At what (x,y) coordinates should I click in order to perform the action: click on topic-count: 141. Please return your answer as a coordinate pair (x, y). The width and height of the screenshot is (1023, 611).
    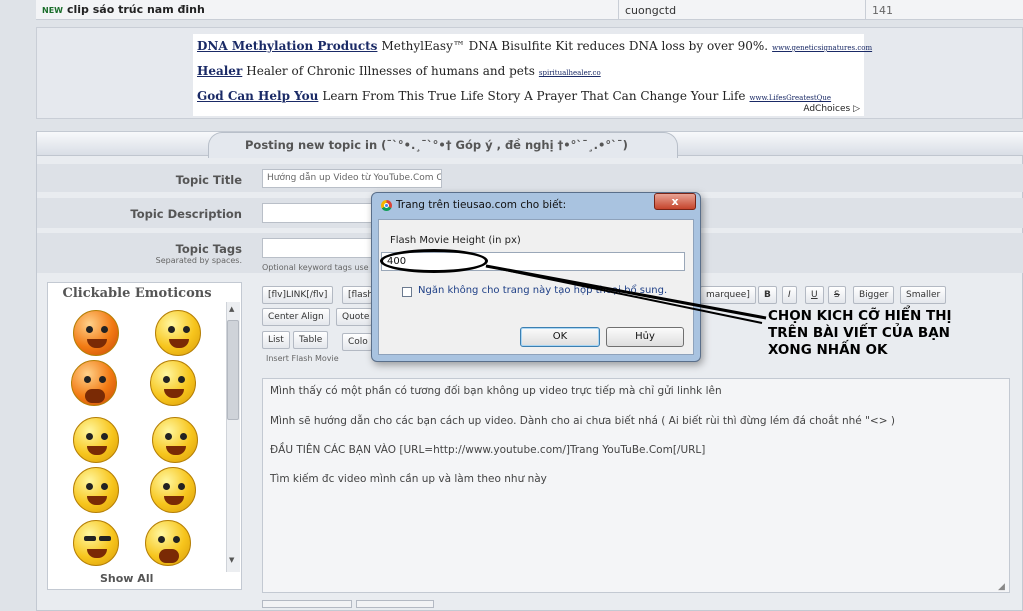
    Looking at the image, I should click on (882, 10).